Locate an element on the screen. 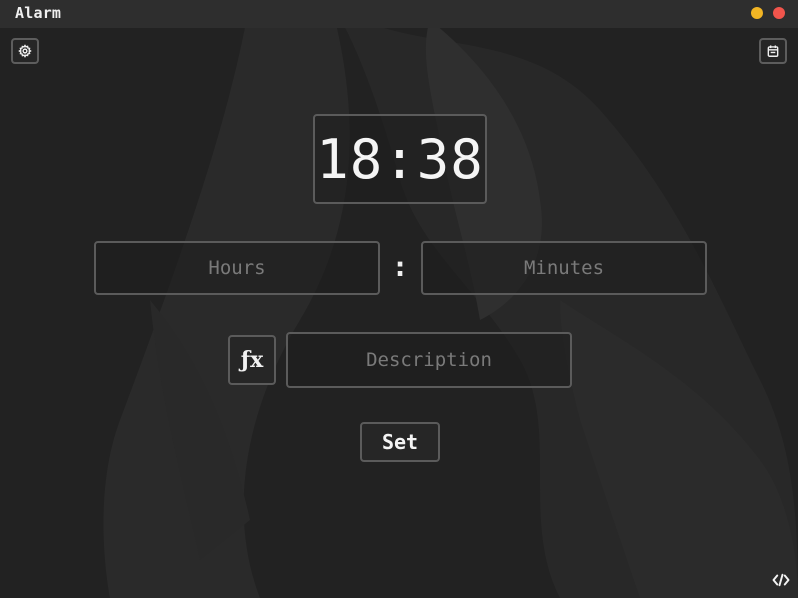  minutes-field is located at coordinates (564, 268).